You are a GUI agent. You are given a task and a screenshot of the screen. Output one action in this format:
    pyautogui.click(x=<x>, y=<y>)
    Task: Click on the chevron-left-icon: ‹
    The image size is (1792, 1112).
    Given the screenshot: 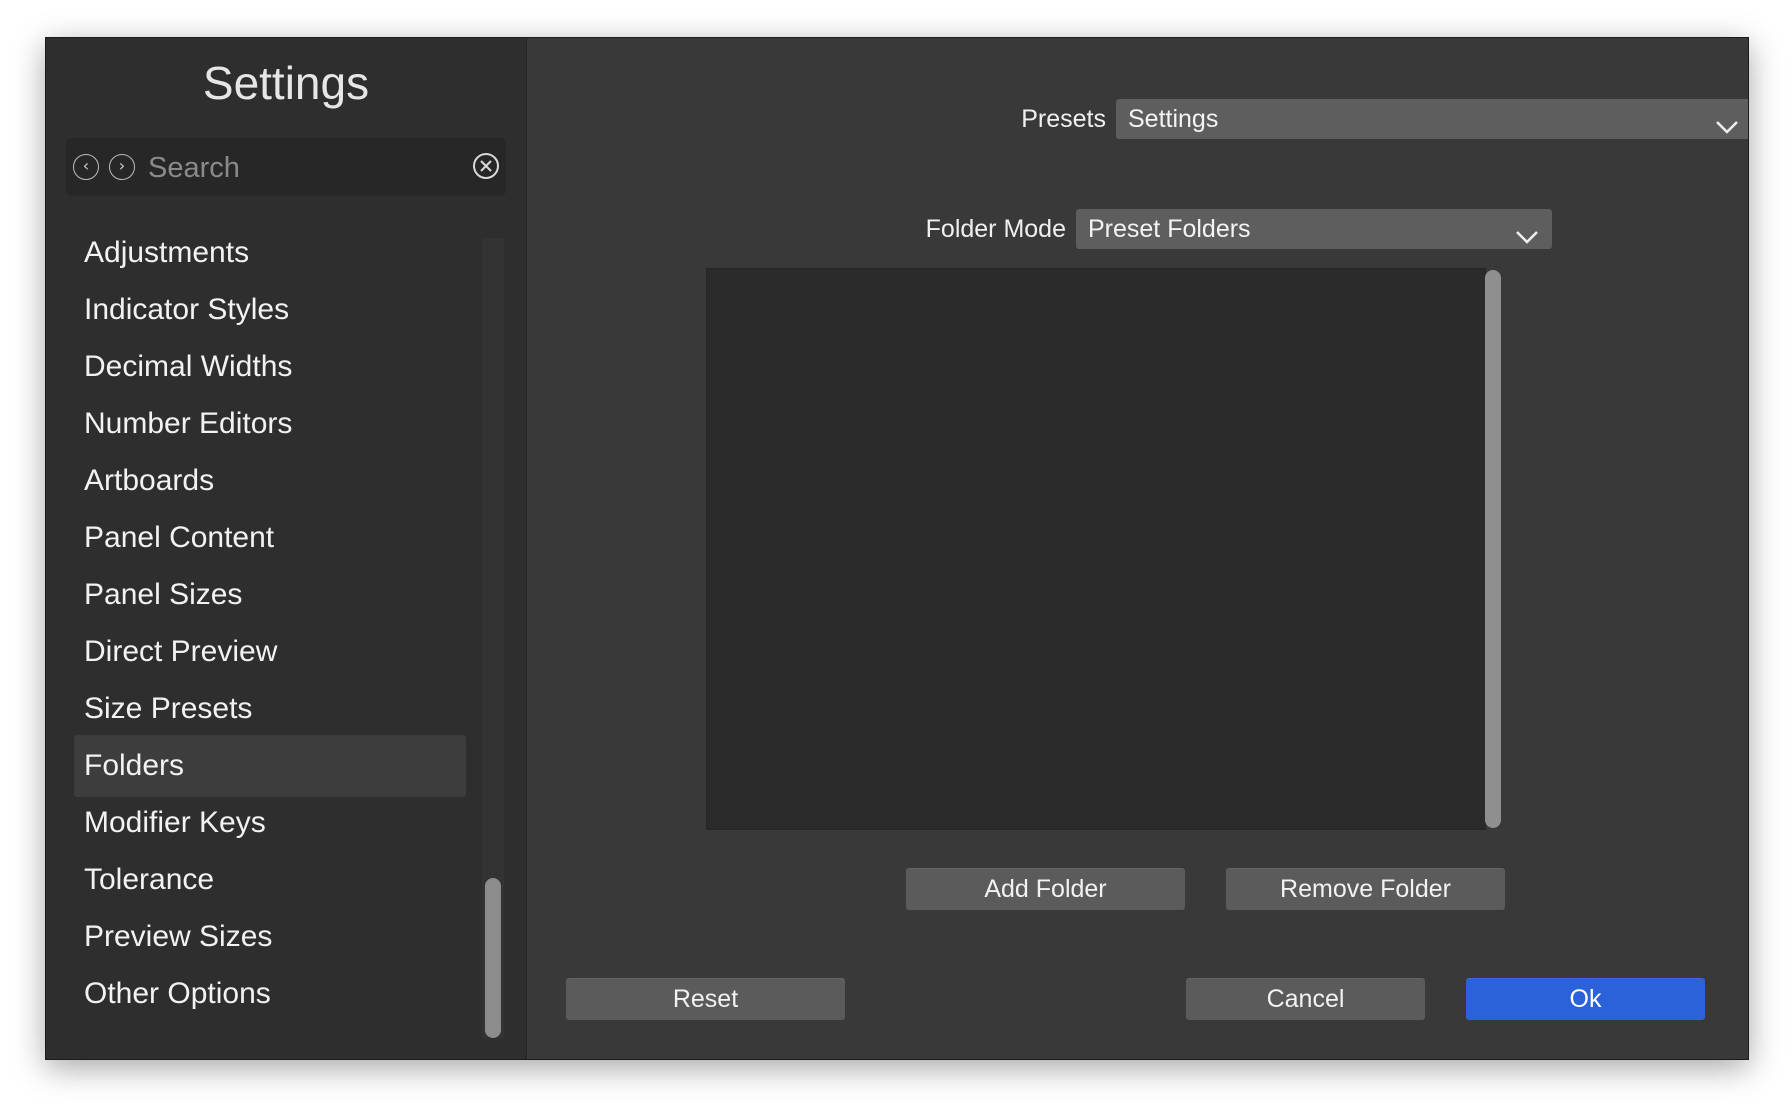 What is the action you would take?
    pyautogui.click(x=86, y=167)
    